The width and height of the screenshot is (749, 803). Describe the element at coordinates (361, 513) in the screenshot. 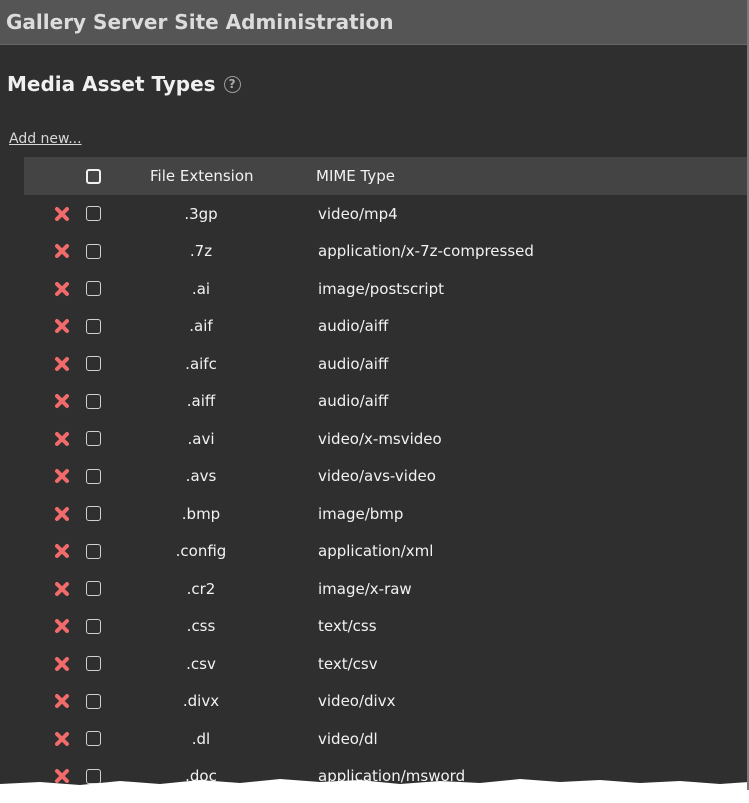

I see `mime-type-cell: image/bmp` at that location.